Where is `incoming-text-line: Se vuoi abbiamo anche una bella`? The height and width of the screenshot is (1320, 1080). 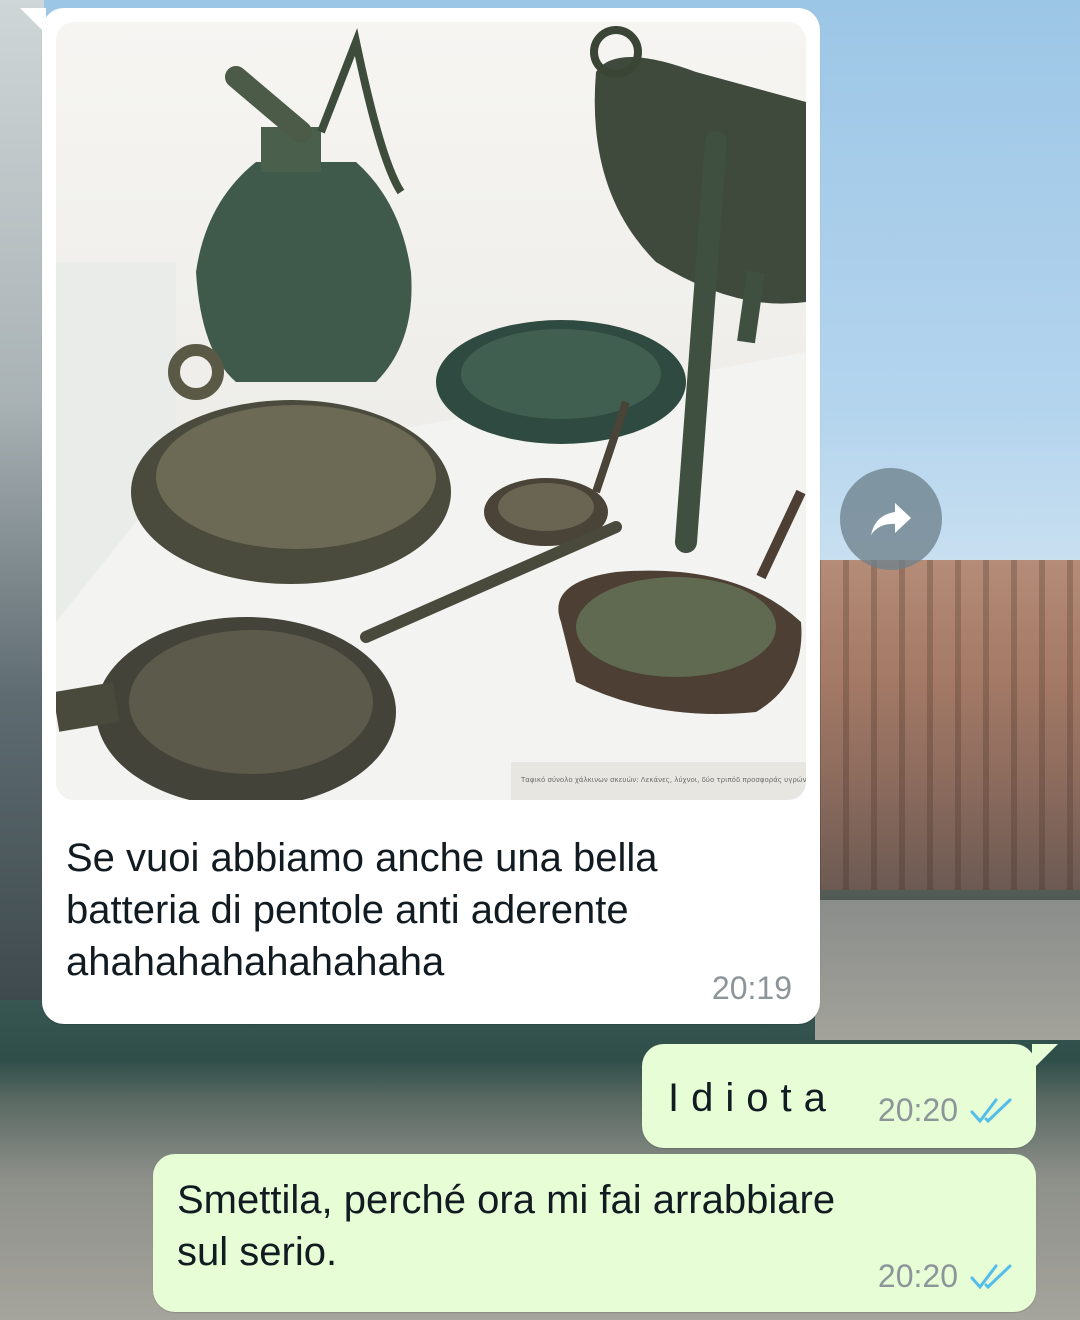 incoming-text-line: Se vuoi abbiamo anche una bella is located at coordinates (362, 858).